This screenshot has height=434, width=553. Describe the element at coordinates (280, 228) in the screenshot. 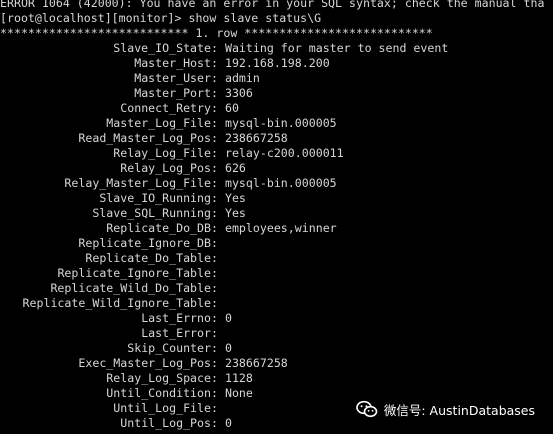

I see `status-field-value: employees,winner` at that location.